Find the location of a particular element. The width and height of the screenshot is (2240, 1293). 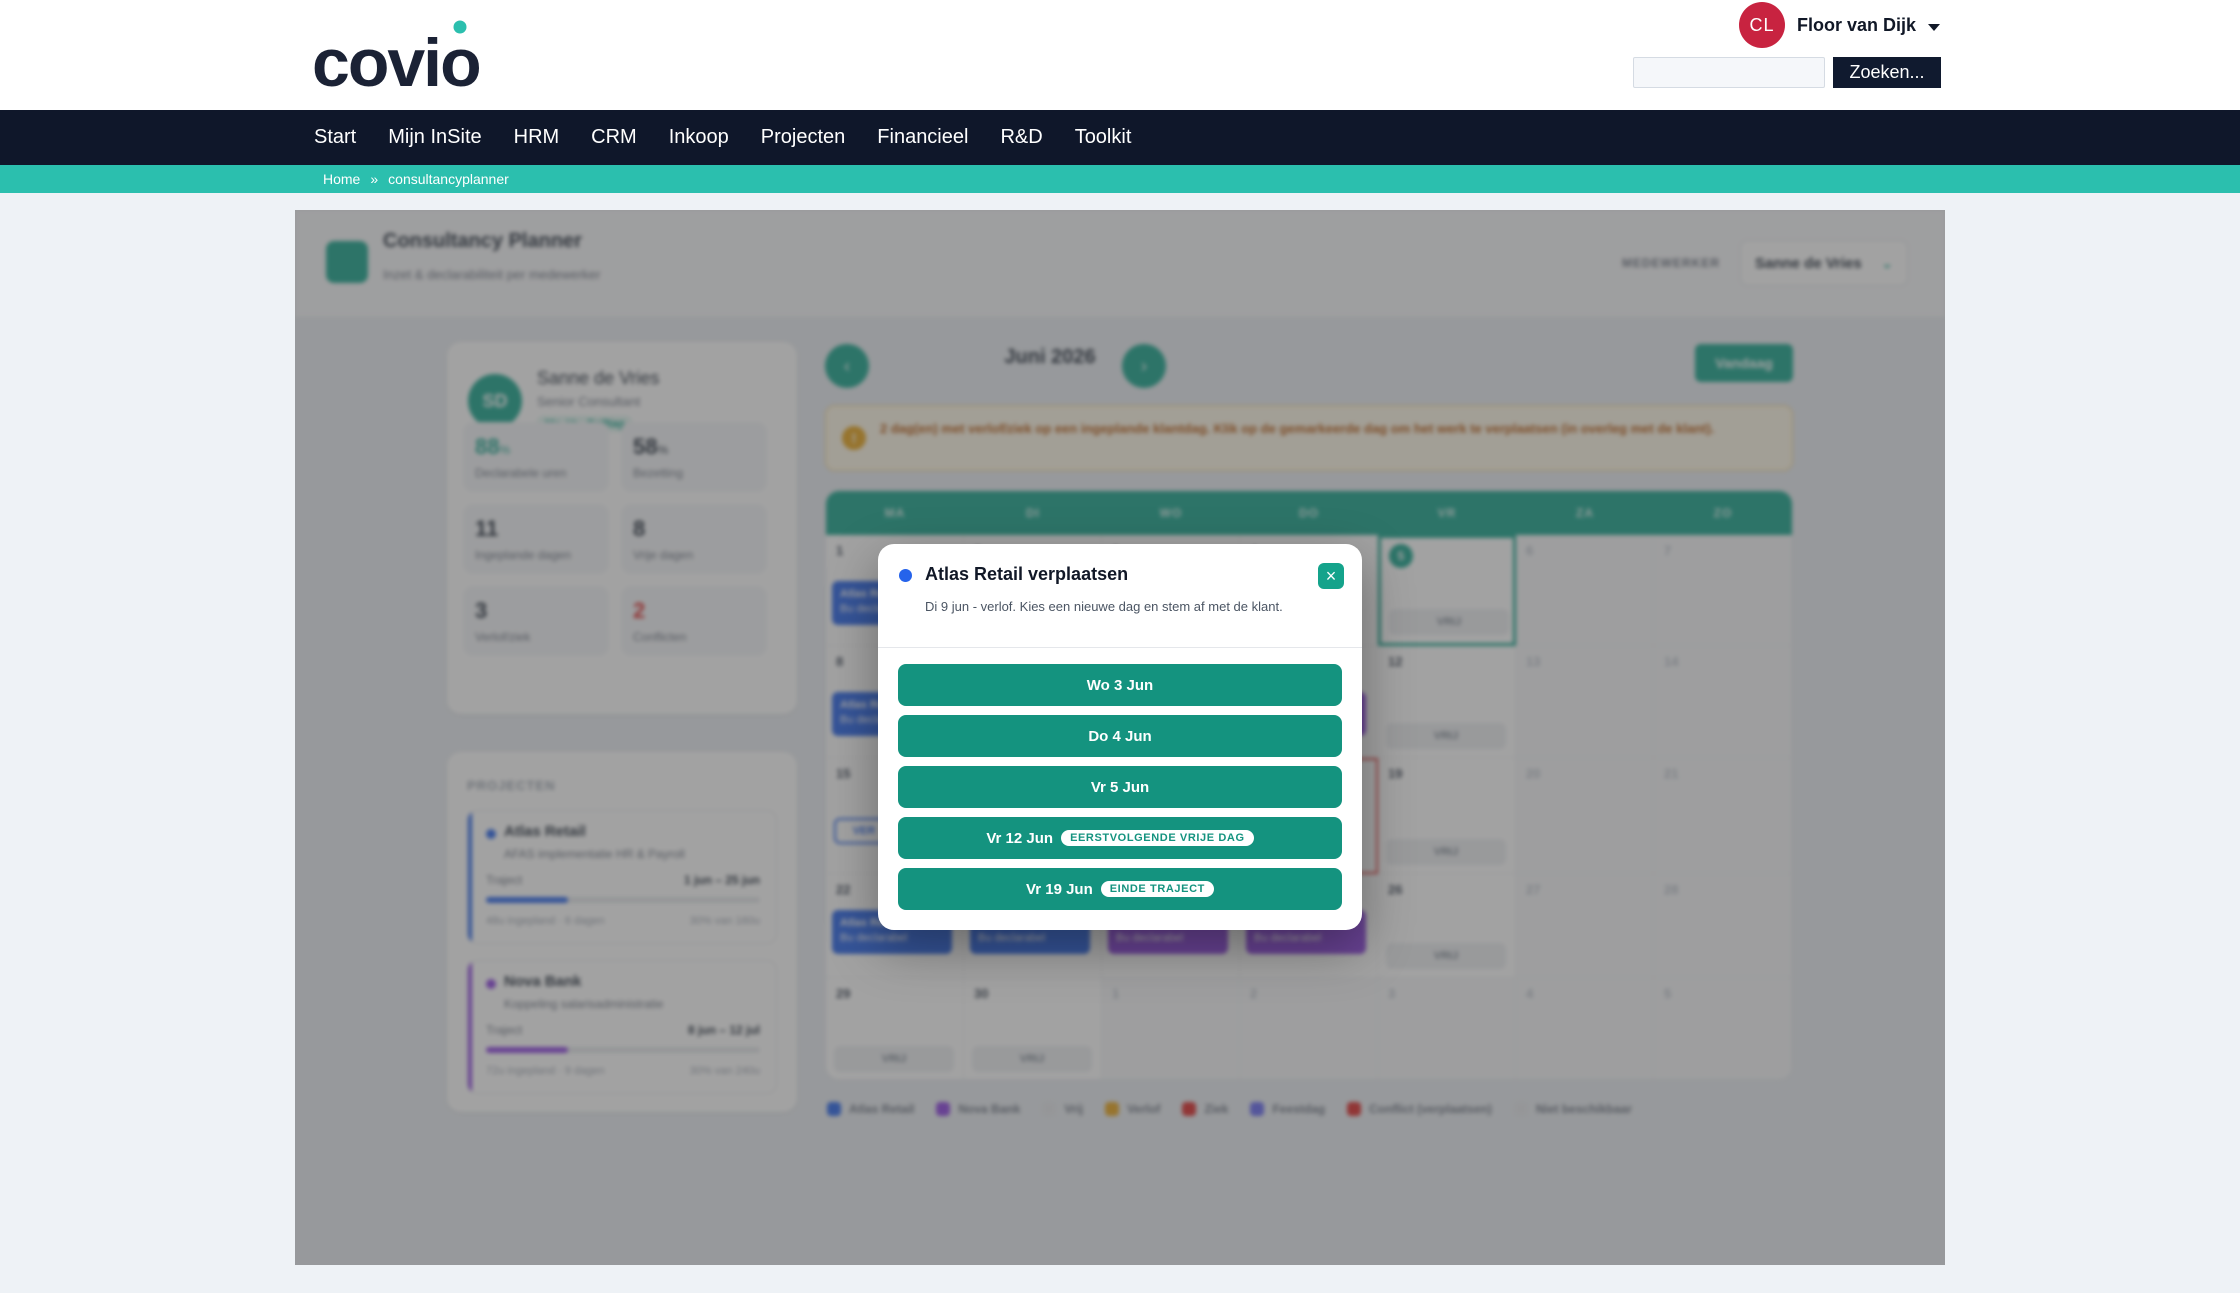

project-color-dot is located at coordinates (905, 575).